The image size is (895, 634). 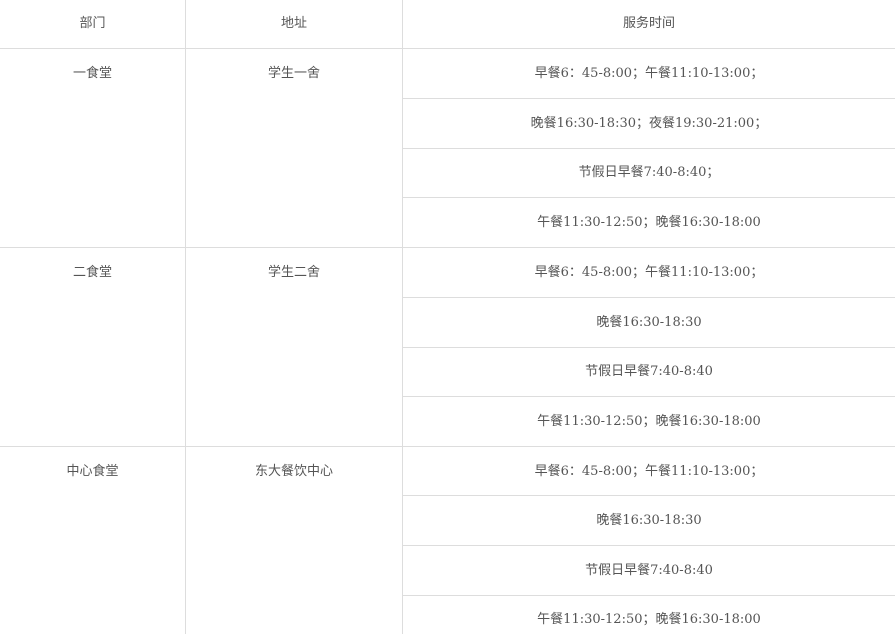 I want to click on address-cell: 东大餐饮中心, so click(x=293, y=471).